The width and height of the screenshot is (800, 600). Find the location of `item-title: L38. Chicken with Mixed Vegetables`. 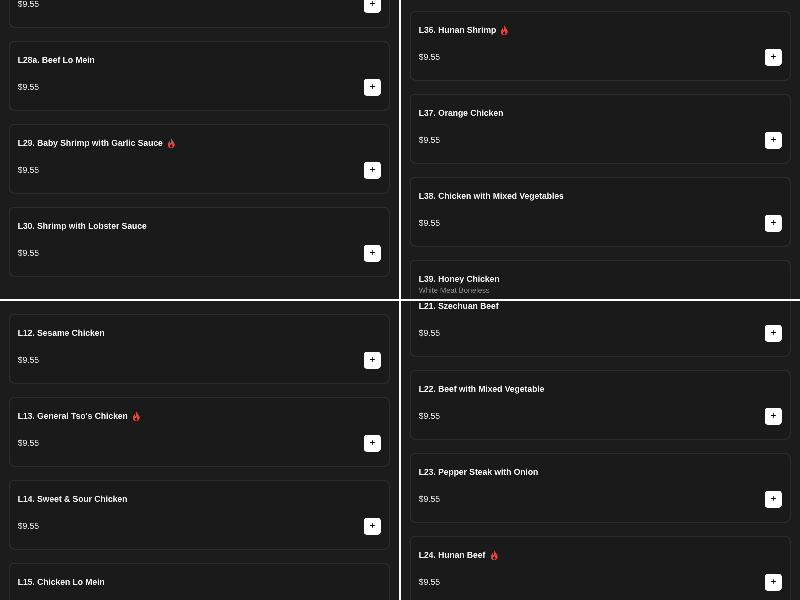

item-title: L38. Chicken with Mixed Vegetables is located at coordinates (491, 196).